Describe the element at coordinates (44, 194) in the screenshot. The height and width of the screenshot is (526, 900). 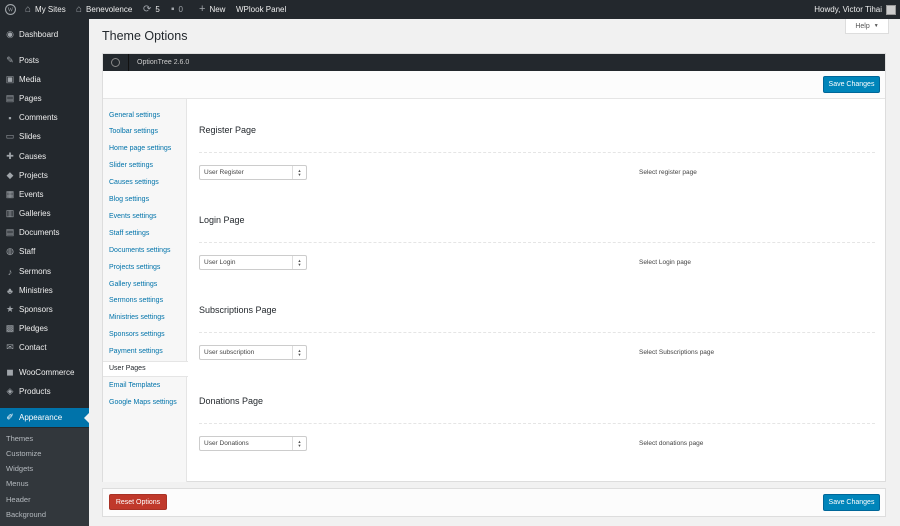
I see `sidebar-item-events: ▦ Events` at that location.